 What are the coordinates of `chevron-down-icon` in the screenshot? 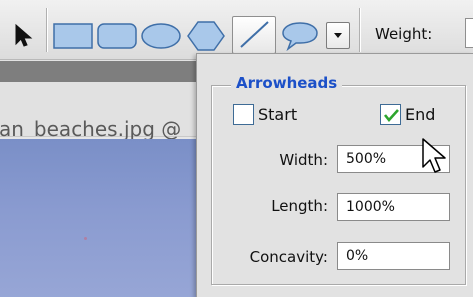 It's located at (338, 35).